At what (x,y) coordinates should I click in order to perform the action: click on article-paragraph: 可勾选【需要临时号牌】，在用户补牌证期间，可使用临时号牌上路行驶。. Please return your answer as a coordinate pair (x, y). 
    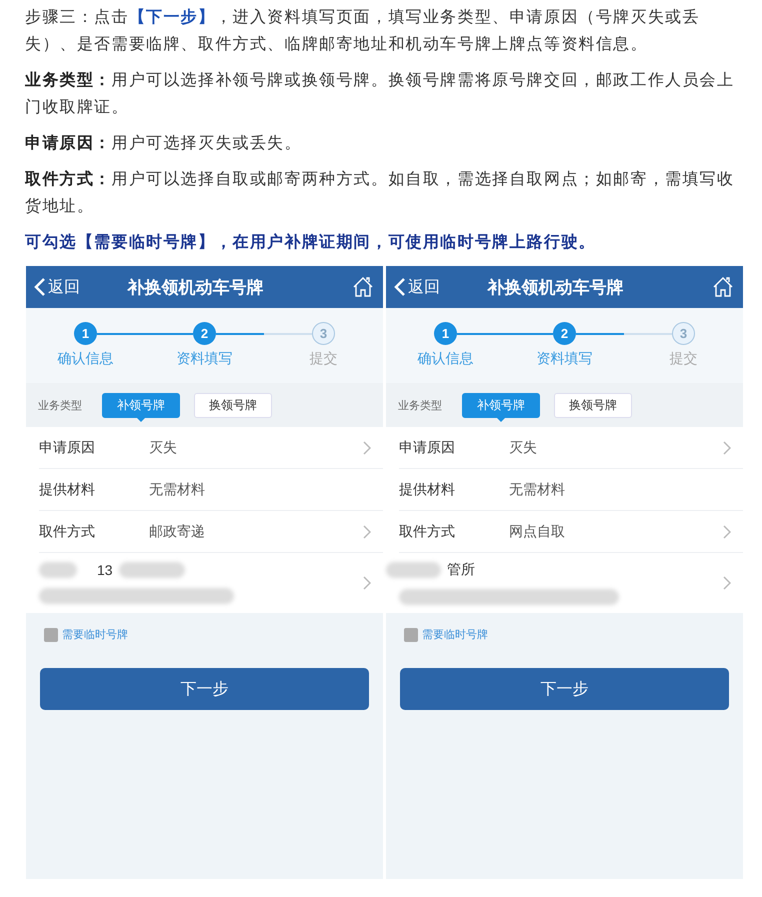
    Looking at the image, I should click on (311, 242).